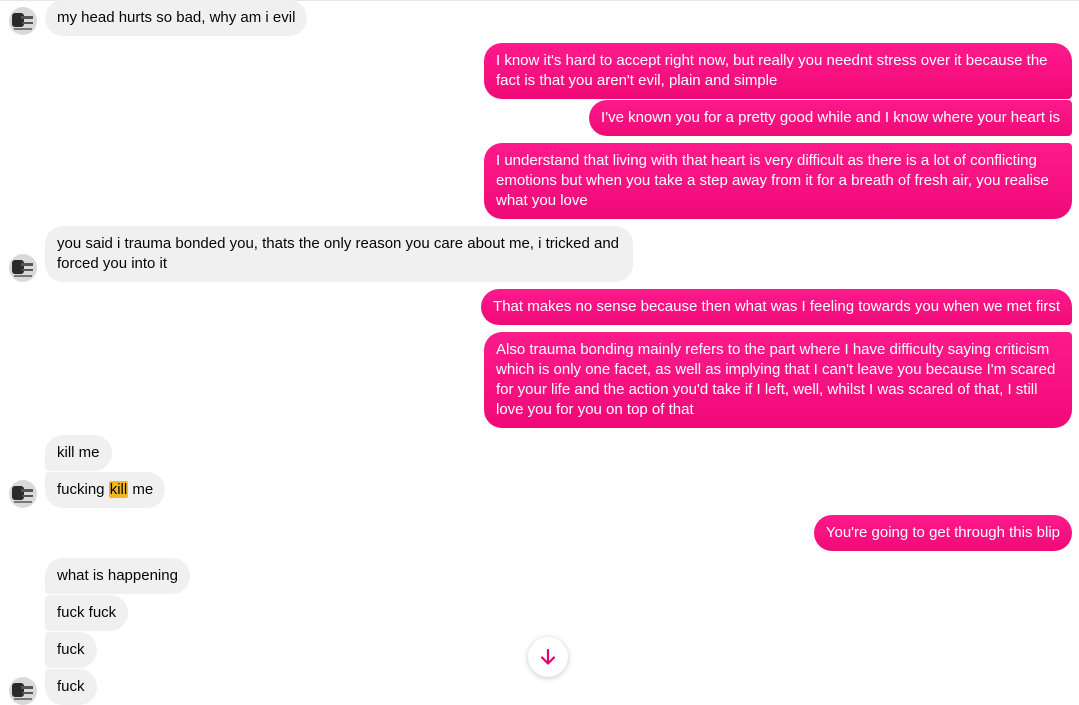  I want to click on message-text-after: me, so click(141, 489).